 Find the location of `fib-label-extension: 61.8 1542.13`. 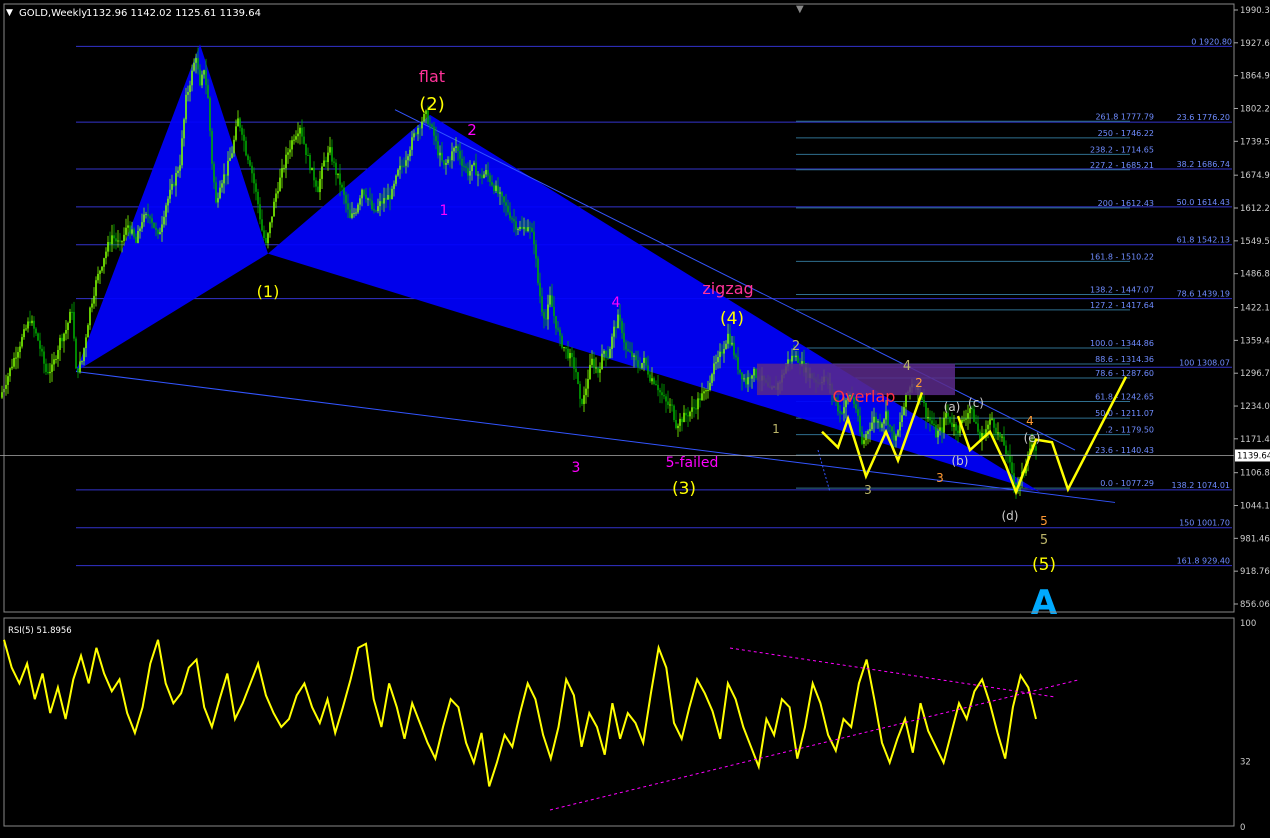

fib-label-extension: 61.8 1542.13 is located at coordinates (1203, 240).